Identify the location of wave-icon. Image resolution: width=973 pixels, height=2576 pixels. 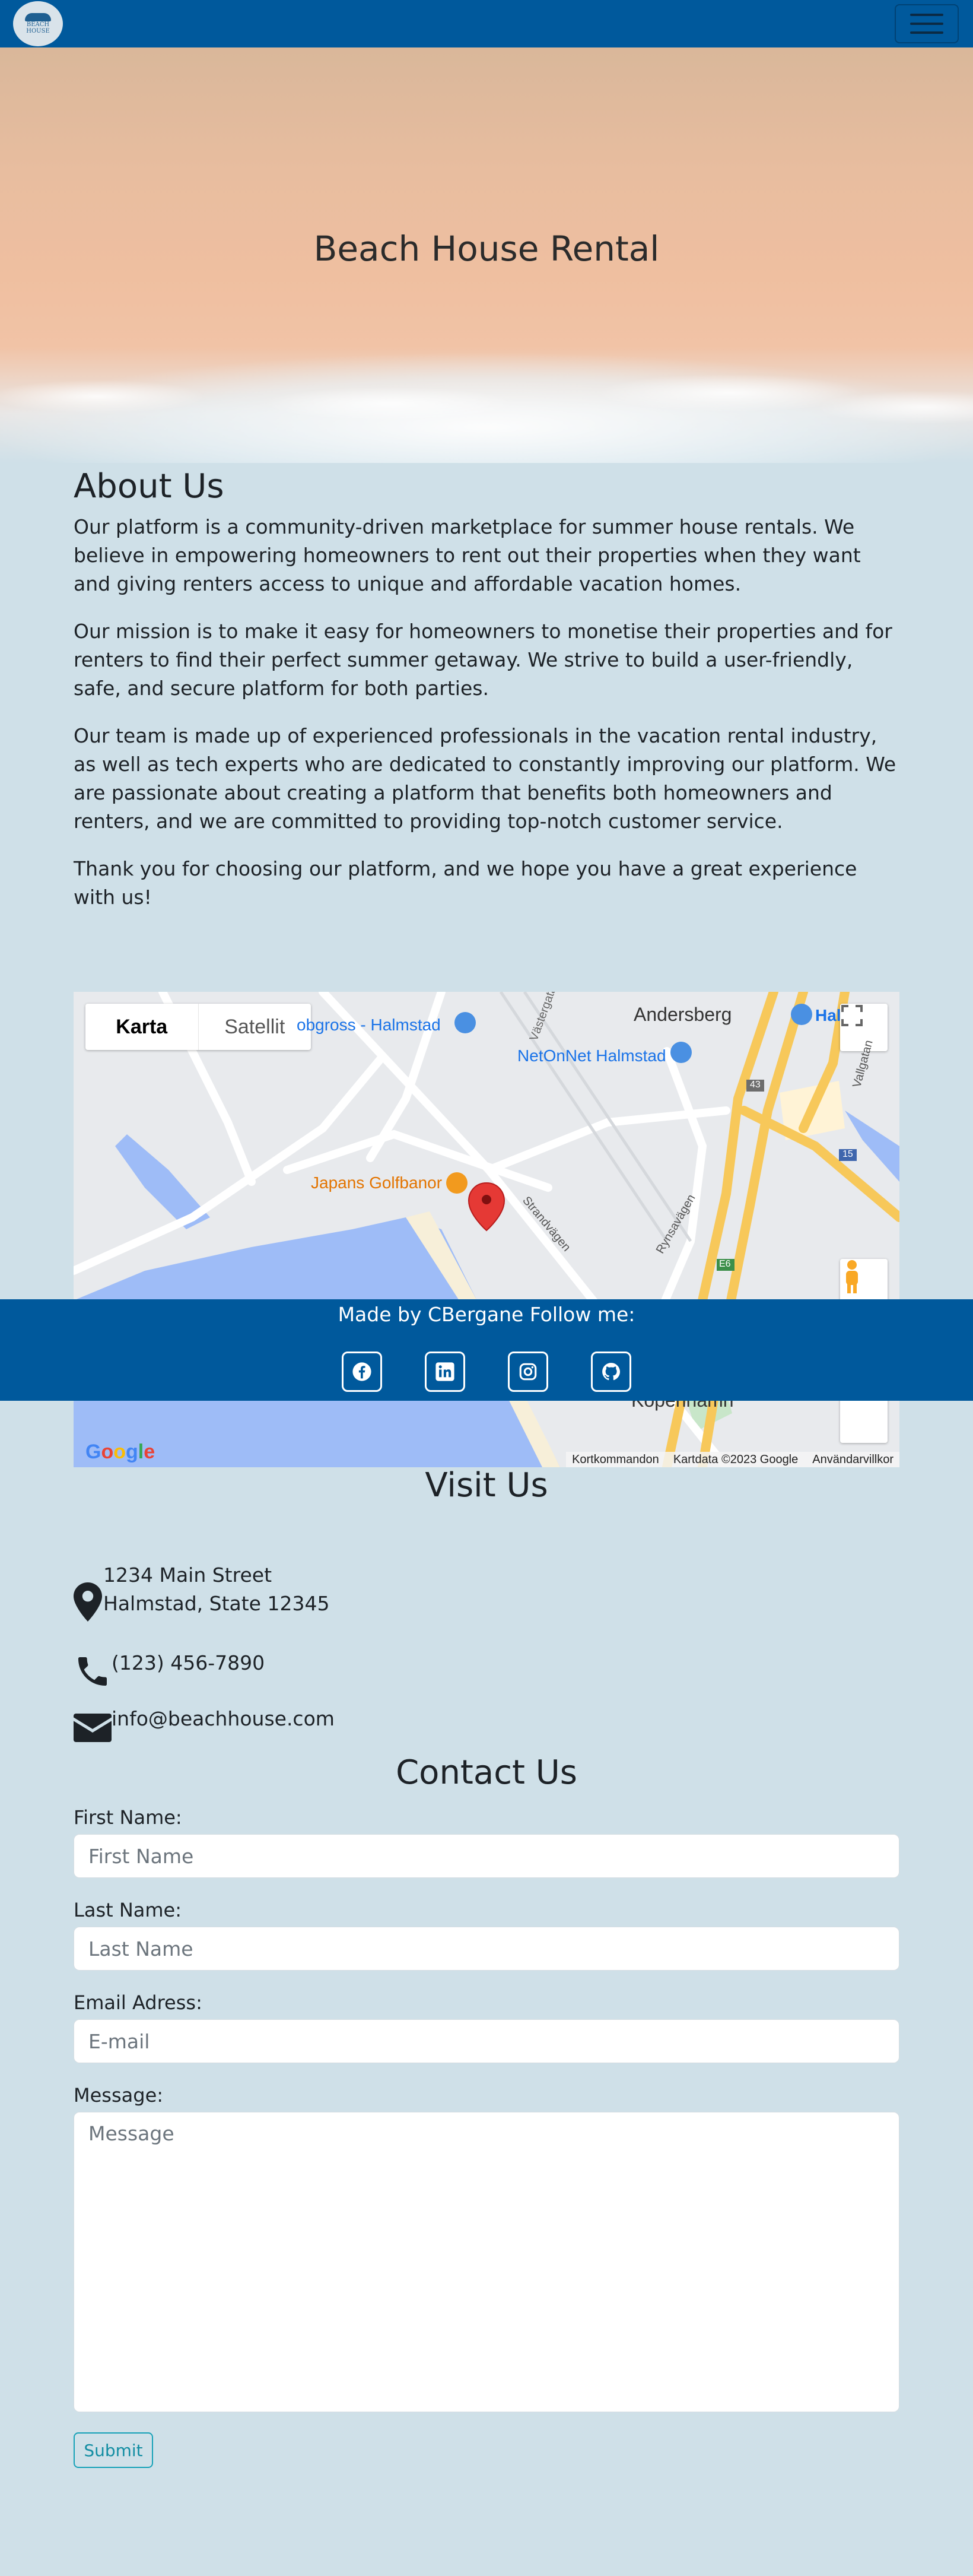
(38, 17).